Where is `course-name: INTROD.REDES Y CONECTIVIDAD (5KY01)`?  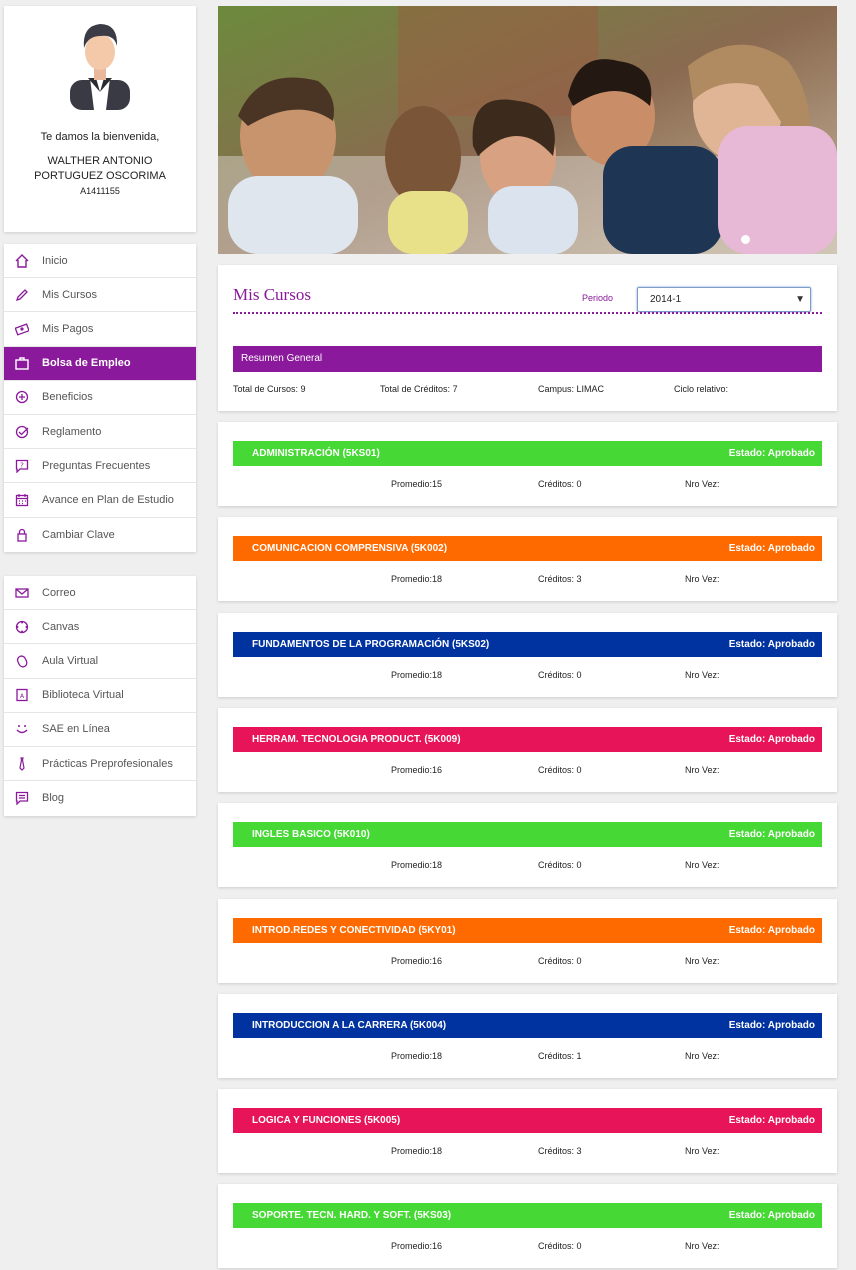
course-name: INTROD.REDES Y CONECTIVIDAD (5KY01) is located at coordinates (354, 930).